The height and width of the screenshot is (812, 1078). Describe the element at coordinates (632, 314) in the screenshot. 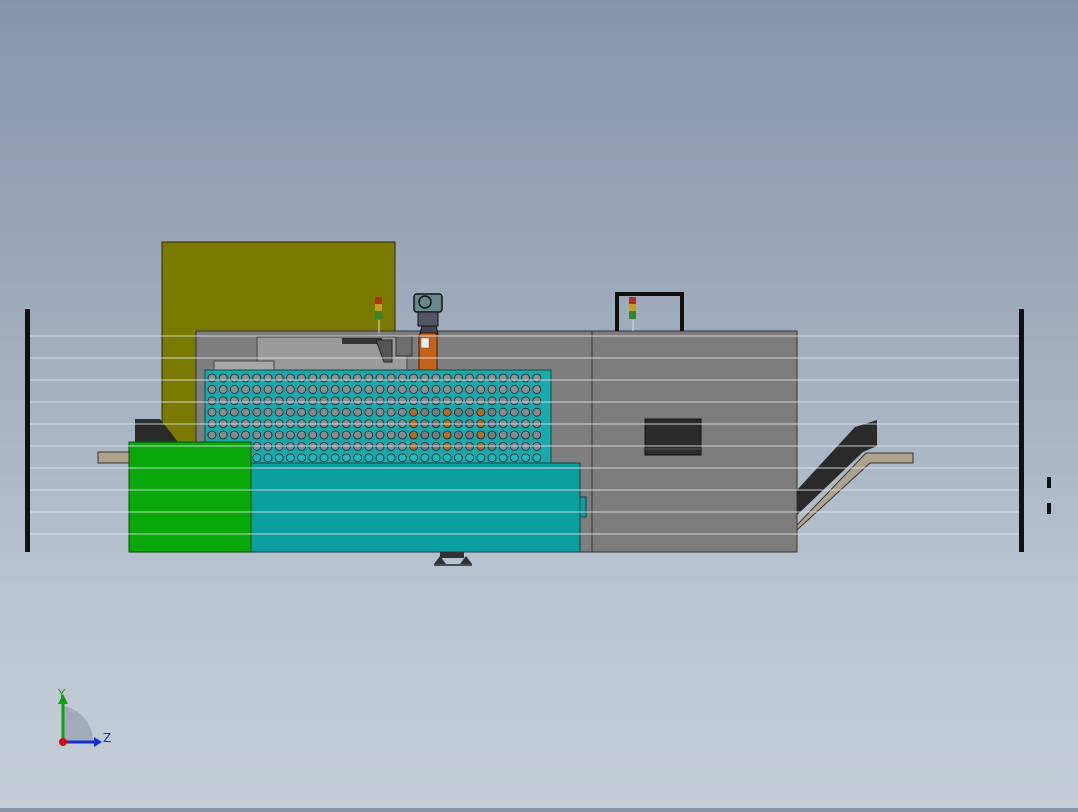

I see `signal-tower-right` at that location.